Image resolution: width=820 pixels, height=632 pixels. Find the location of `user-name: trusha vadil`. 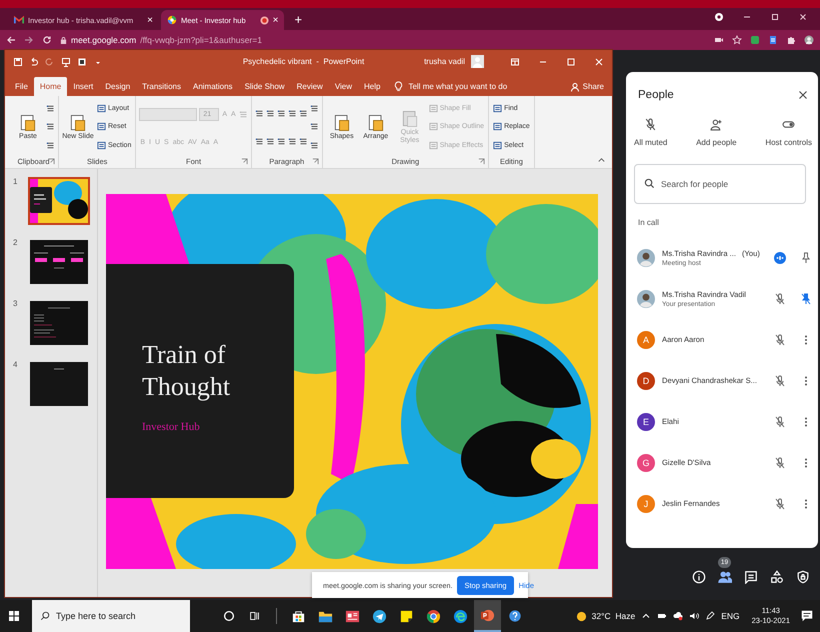

user-name: trusha vadil is located at coordinates (444, 61).